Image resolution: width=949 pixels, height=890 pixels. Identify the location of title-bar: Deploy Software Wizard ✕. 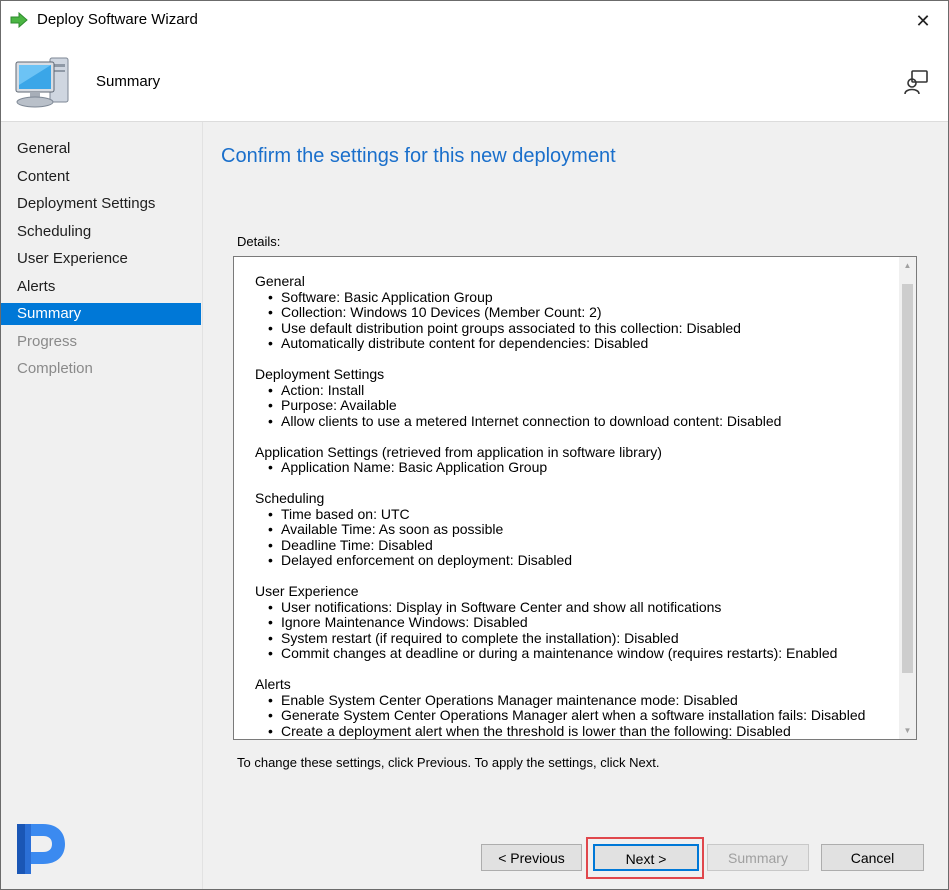
(474, 21).